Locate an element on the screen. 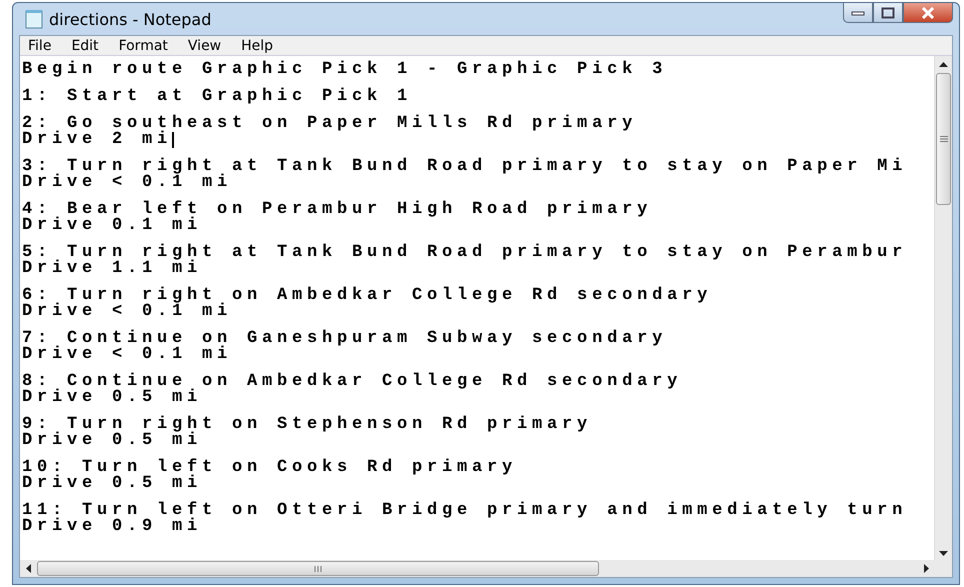  up-arrow-icon is located at coordinates (943, 64).